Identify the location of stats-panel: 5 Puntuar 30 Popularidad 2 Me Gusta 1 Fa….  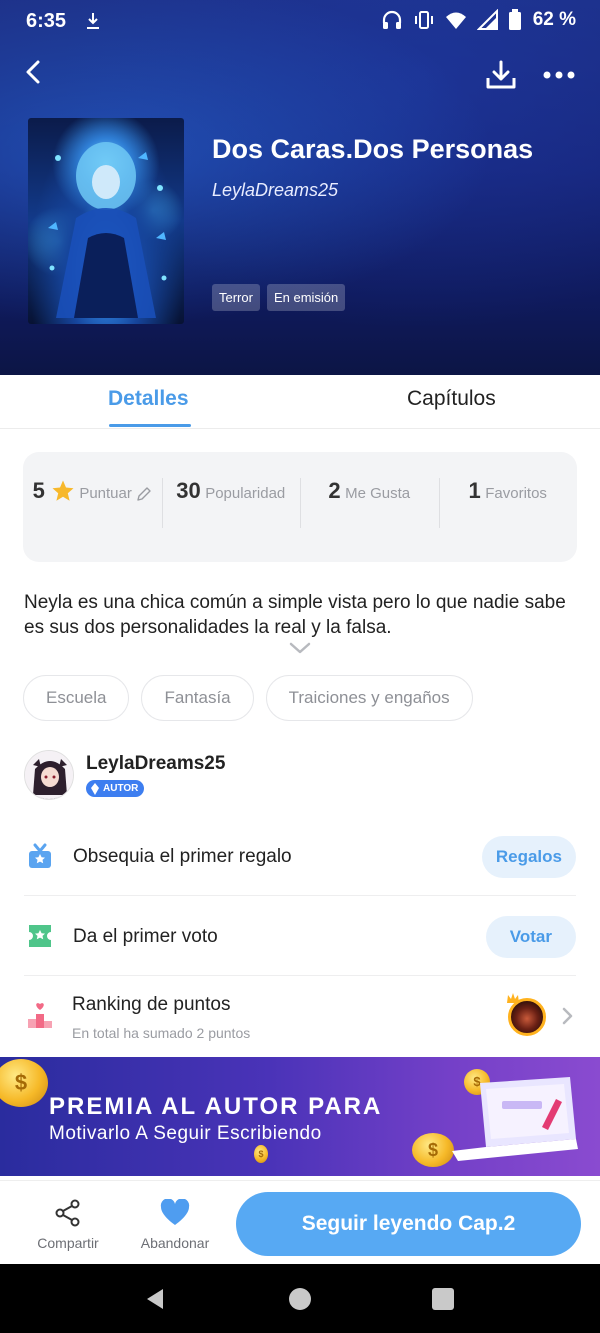
(300, 507).